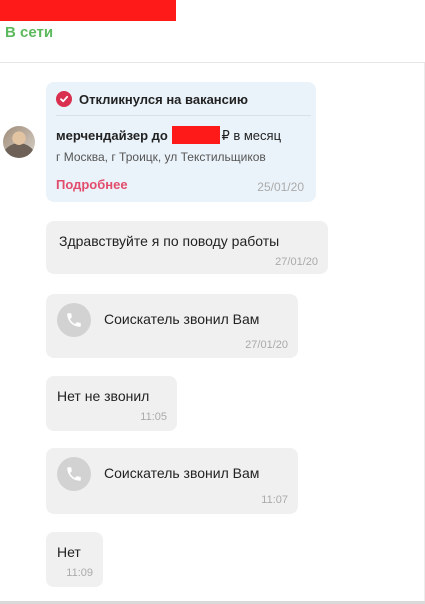 This screenshot has height=604, width=425. I want to click on vacancy-job-line: мерчендайзер до ₽ в месяц, so click(168, 135).